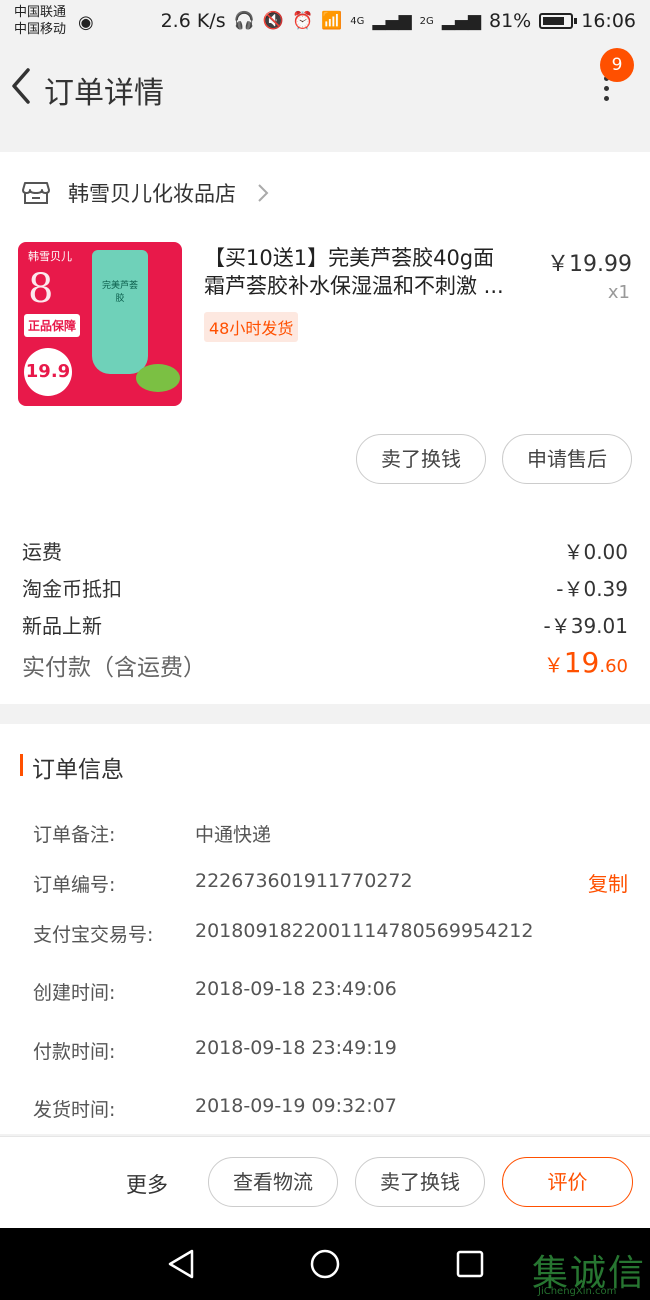 This screenshot has width=650, height=1300. Describe the element at coordinates (74, 993) in the screenshot. I see `info-label-created: 创建时间:` at that location.